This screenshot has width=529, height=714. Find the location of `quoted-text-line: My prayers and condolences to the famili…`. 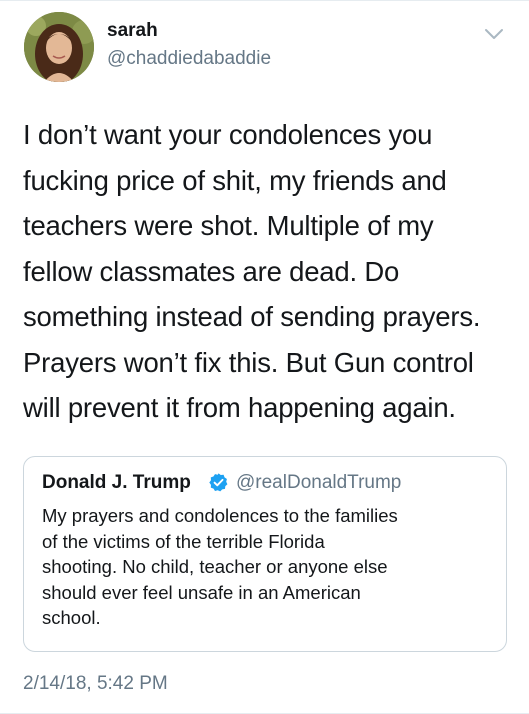

quoted-text-line: My prayers and condolences to the famili… is located at coordinates (220, 515).